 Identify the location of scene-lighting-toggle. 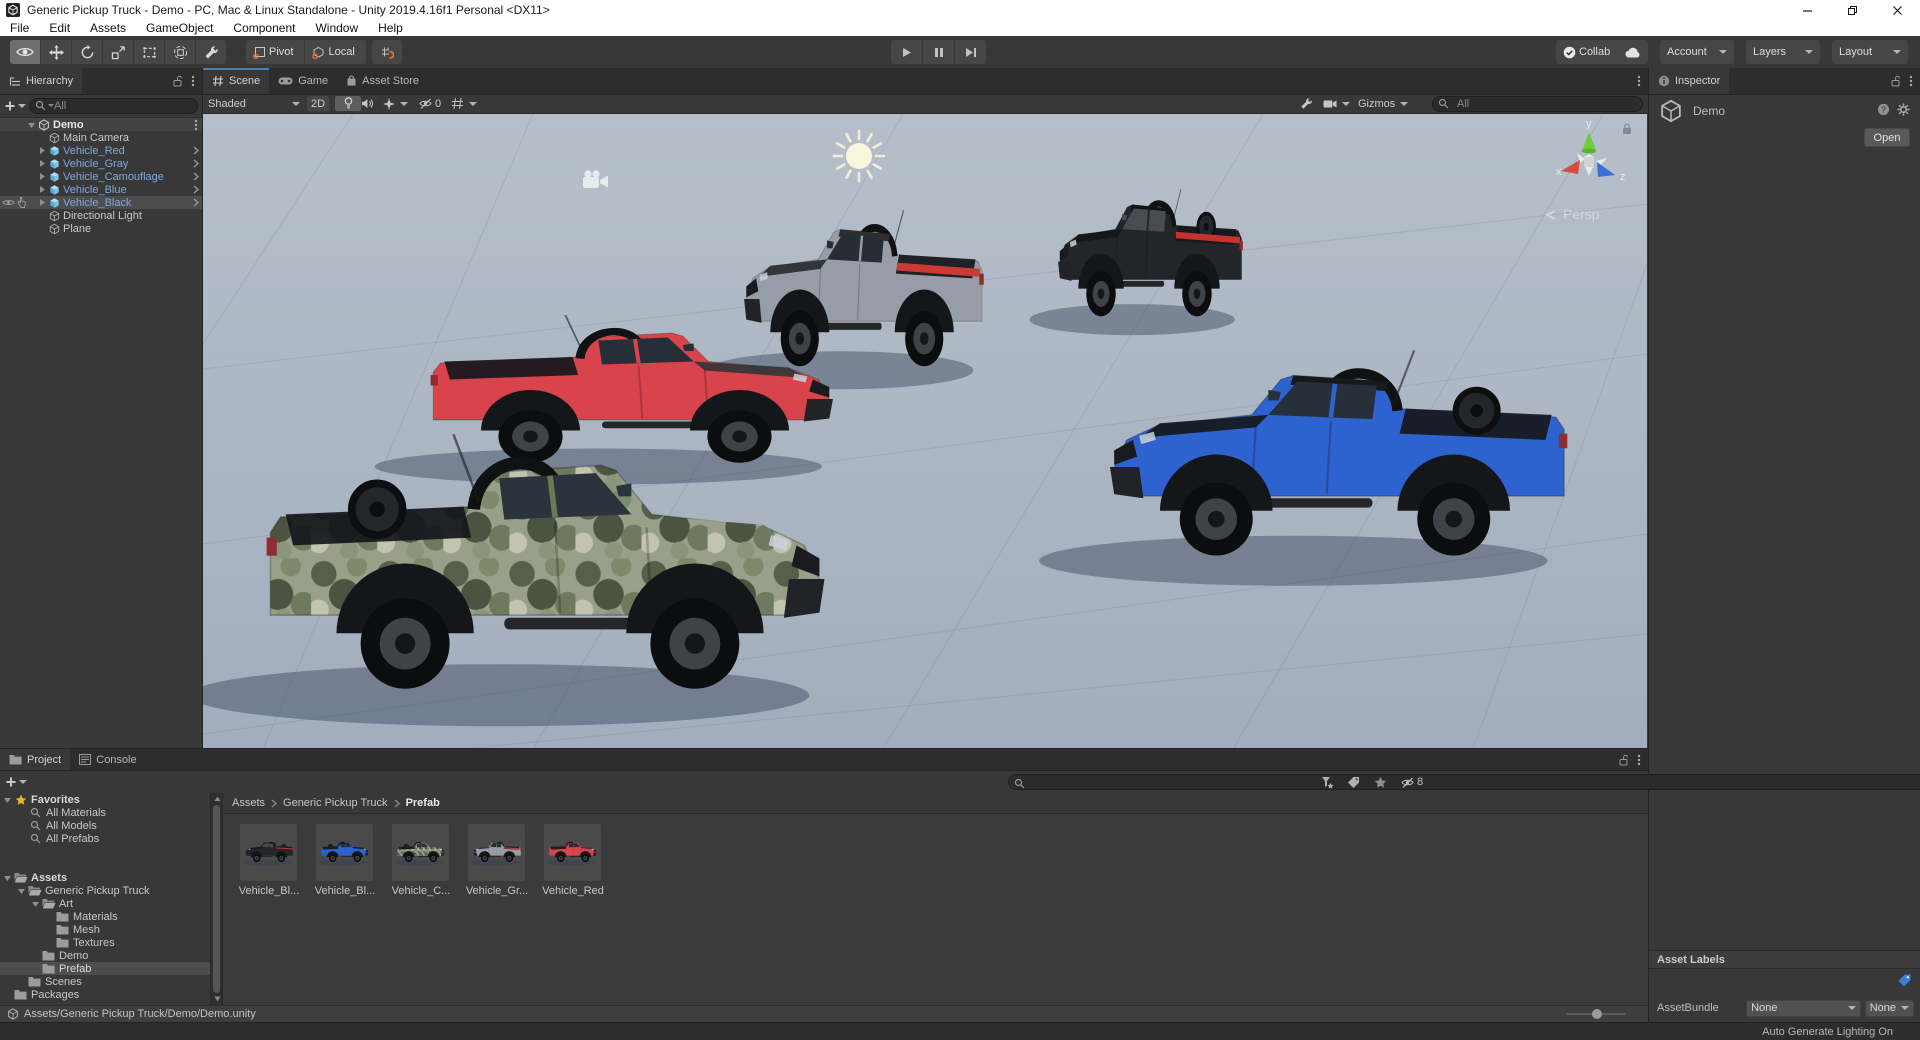
(348, 103).